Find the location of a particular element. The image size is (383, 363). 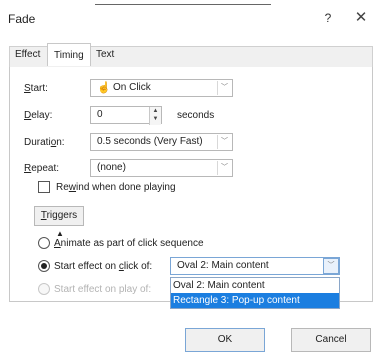

dialog-title: Fade is located at coordinates (22, 19).